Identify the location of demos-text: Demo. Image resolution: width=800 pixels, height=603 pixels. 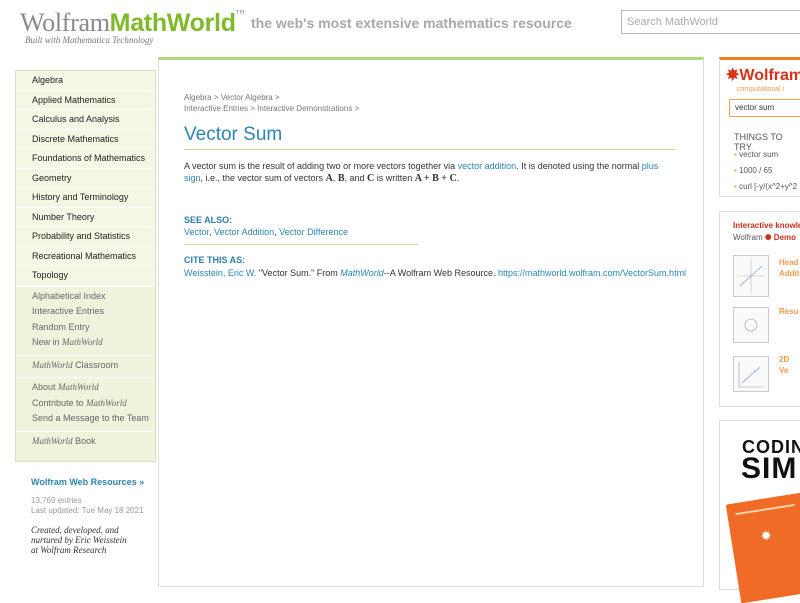
(785, 237).